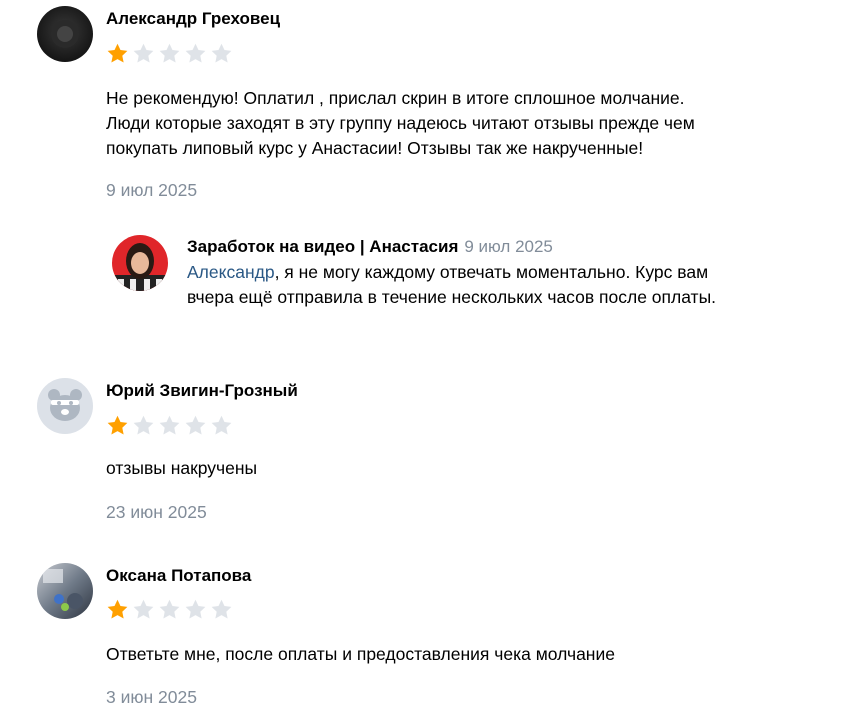 The width and height of the screenshot is (860, 726). I want to click on reply-header: Заработок на видео | Анастасия 9 июл 2025, so click(370, 247).